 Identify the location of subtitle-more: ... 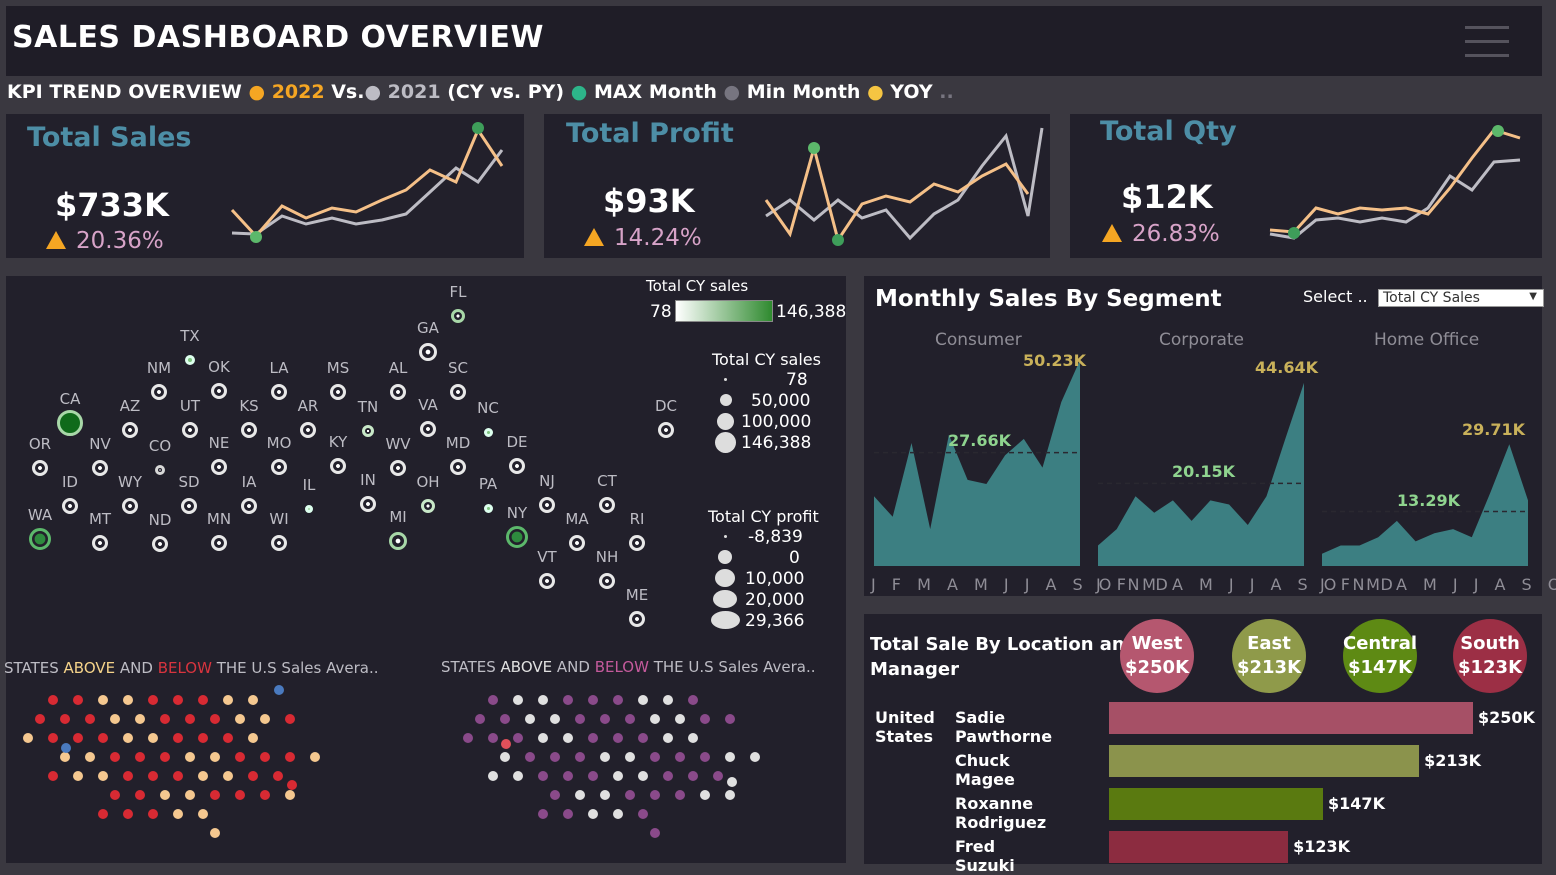
(946, 92).